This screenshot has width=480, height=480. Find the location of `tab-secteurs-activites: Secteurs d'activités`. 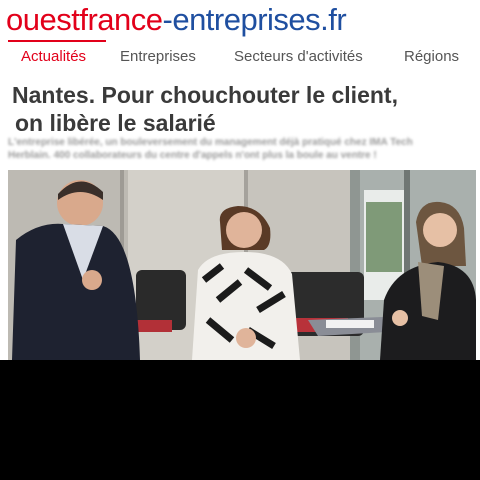

tab-secteurs-activites: Secteurs d'activités is located at coordinates (298, 56).